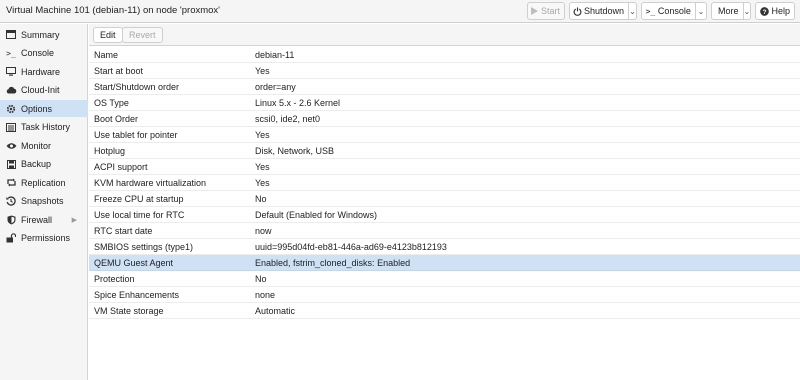 Image resolution: width=800 pixels, height=380 pixels. I want to click on save-icon, so click(11, 164).